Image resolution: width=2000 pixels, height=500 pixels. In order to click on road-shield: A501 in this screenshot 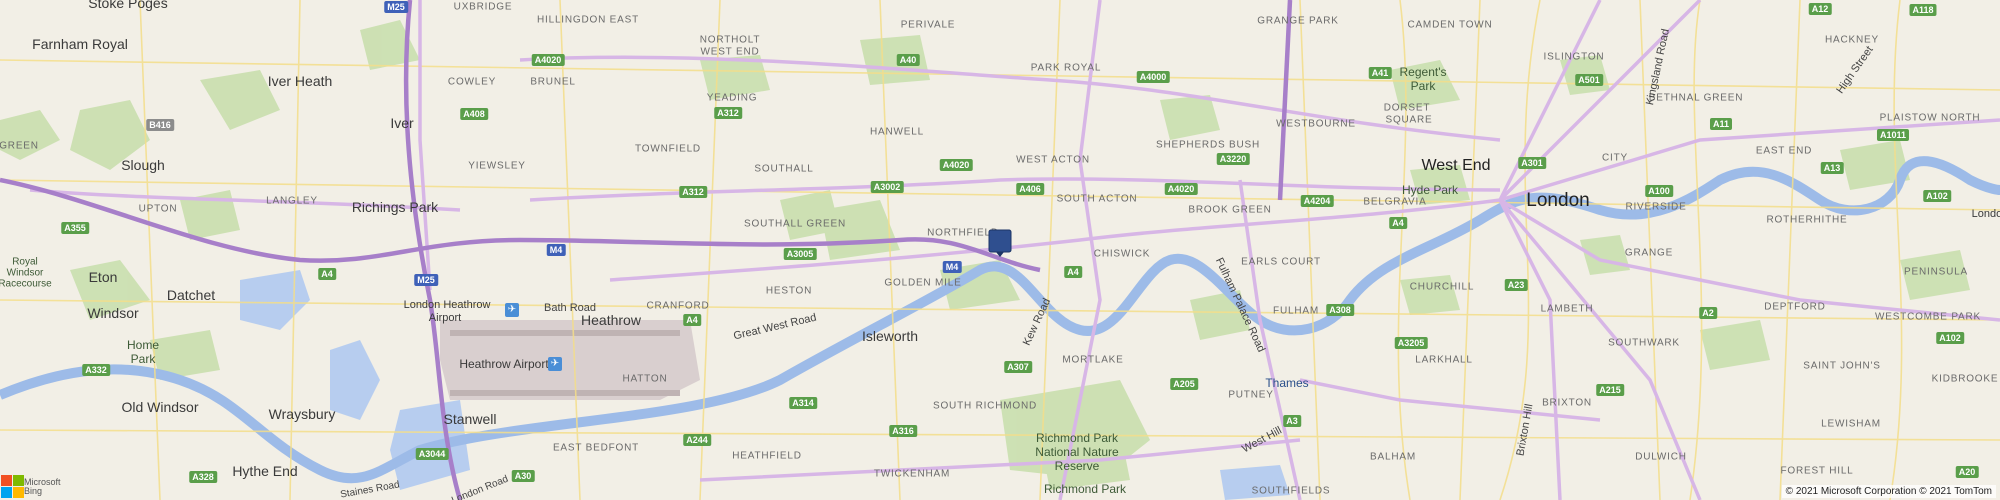, I will do `click(1589, 80)`.